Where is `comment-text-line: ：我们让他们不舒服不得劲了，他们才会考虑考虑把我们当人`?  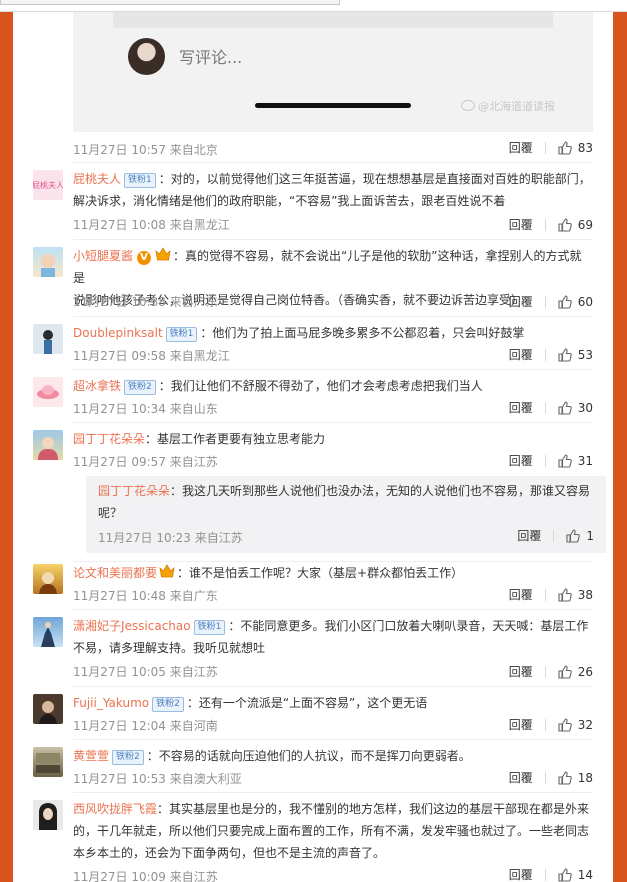
comment-text-line: ：我们让他们不舒服不得劲了，他们才会考虑考虑把我们当人 is located at coordinates (320, 386).